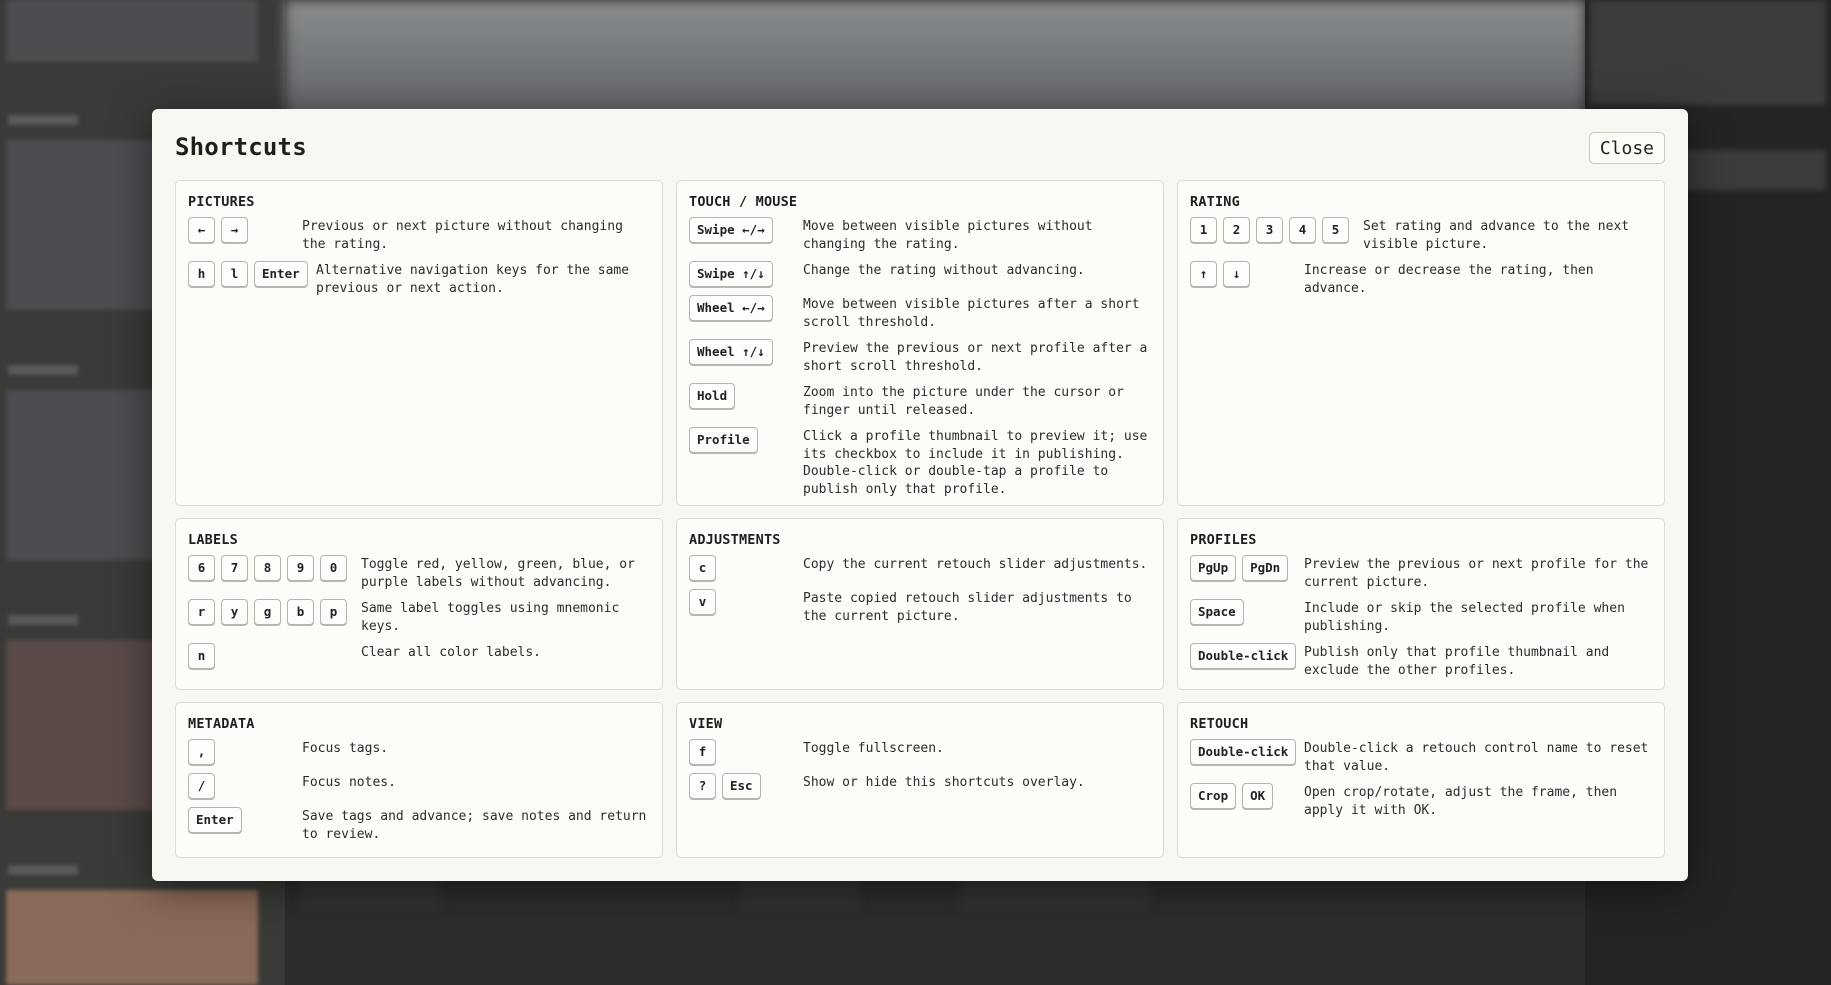  What do you see at coordinates (706, 724) in the screenshot?
I see `section-title: VIEW` at bounding box center [706, 724].